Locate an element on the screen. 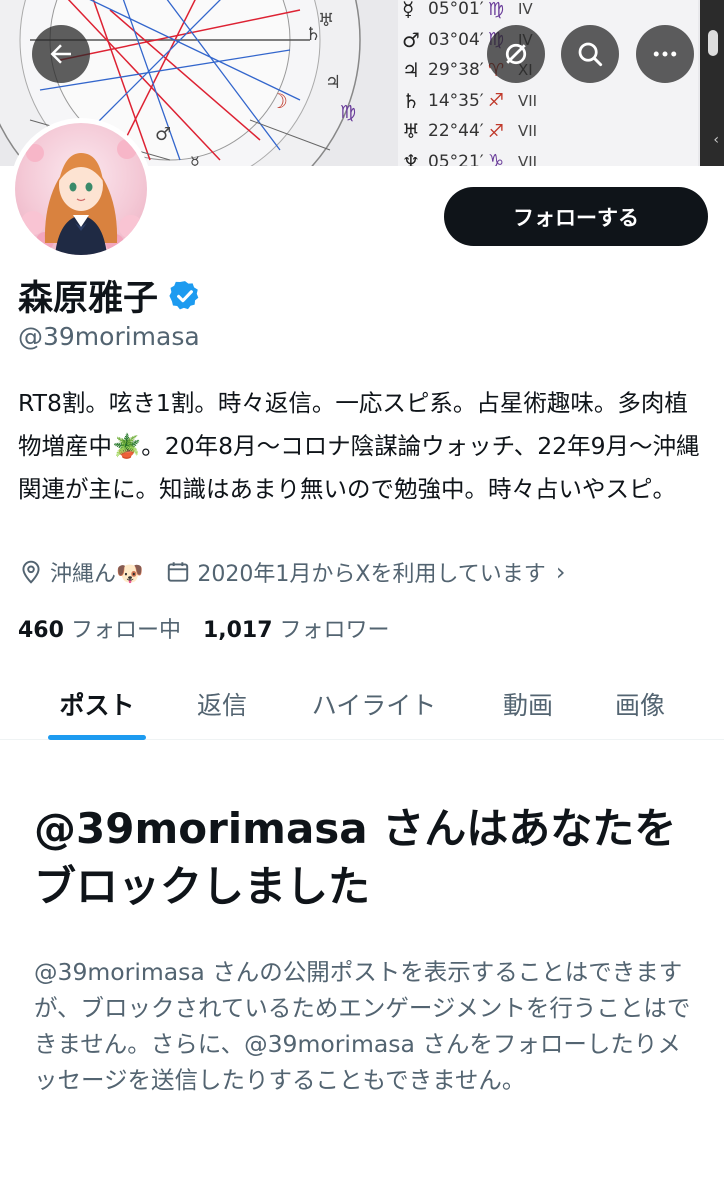 The image size is (724, 1200). profile-meta: 沖縄ん🐶 2020年1月からXを利用しています › is located at coordinates (302, 572).